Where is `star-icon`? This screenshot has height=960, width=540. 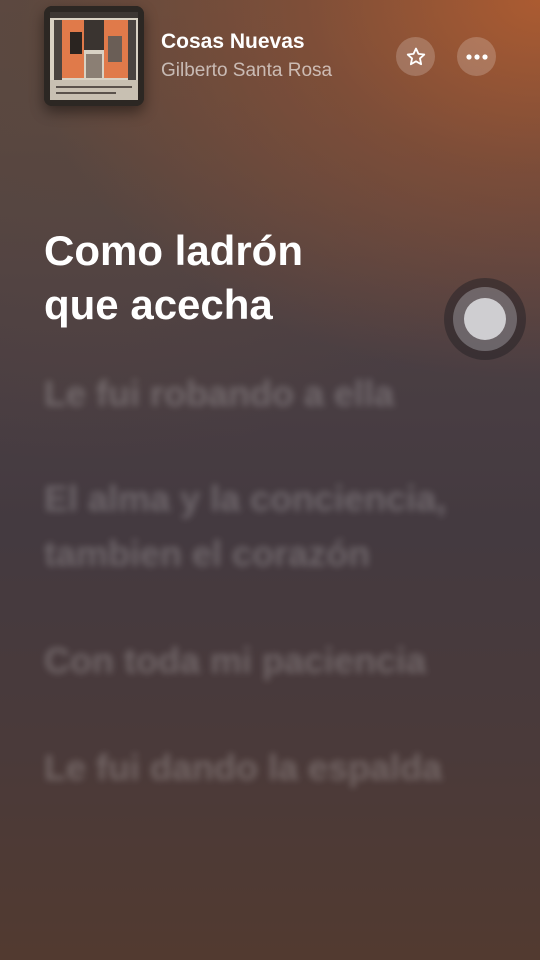
star-icon is located at coordinates (415, 56).